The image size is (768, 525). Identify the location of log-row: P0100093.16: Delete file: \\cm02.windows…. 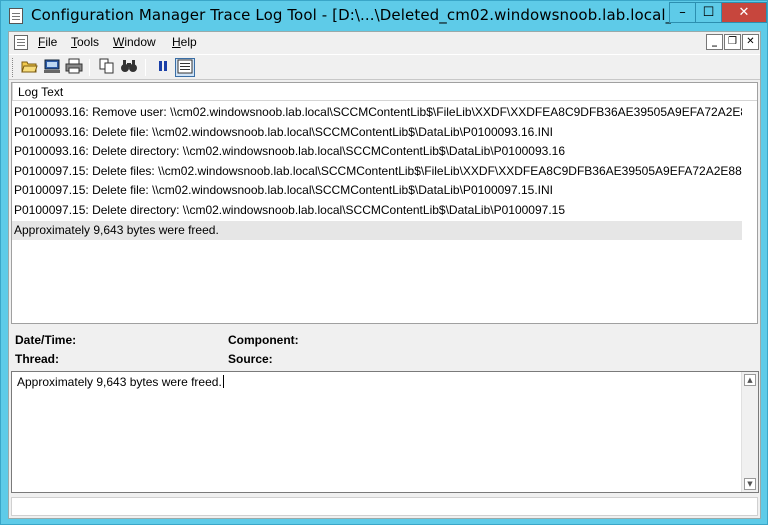
(377, 133).